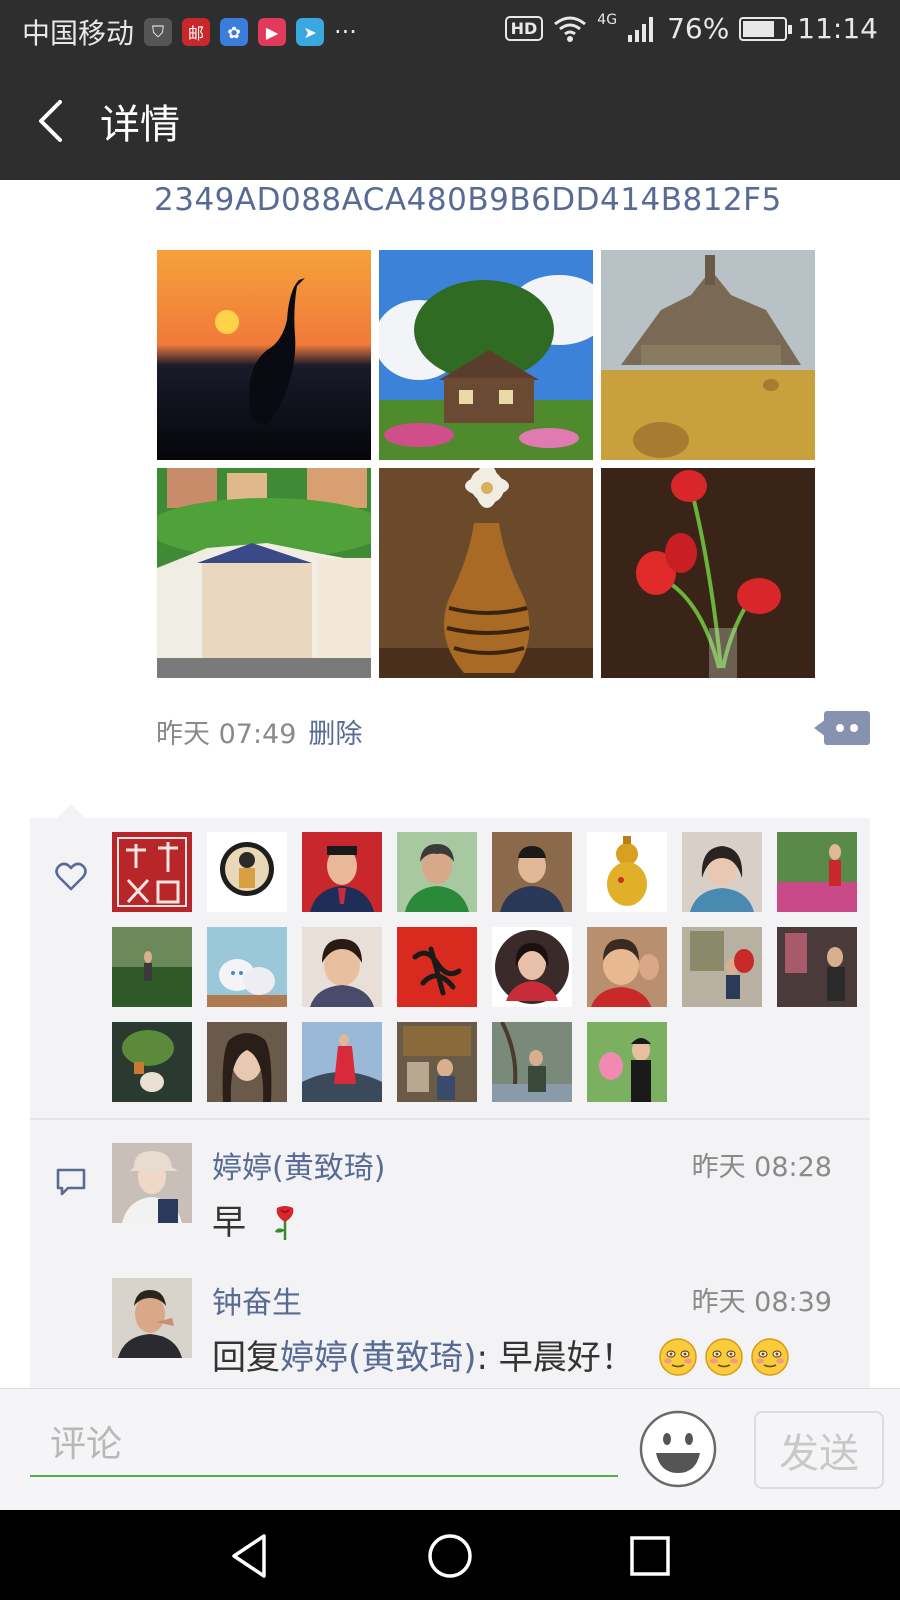  Describe the element at coordinates (335, 731) in the screenshot. I see `delete-link: 删除` at that location.